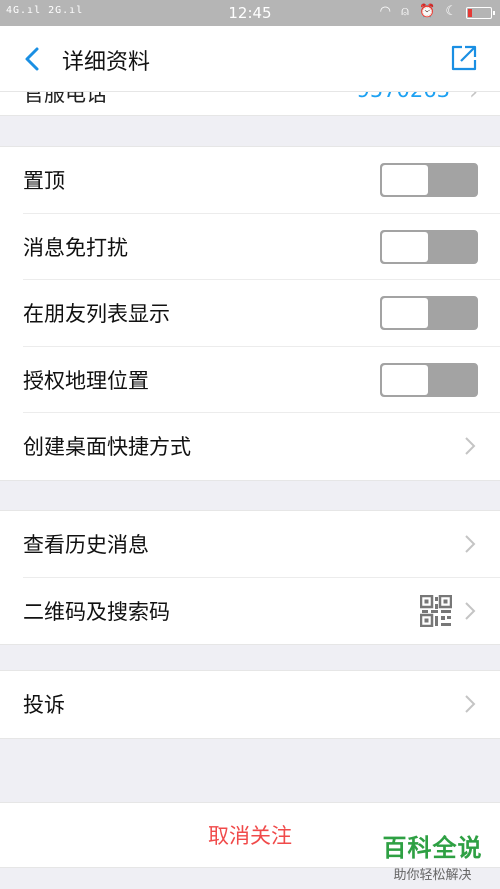  What do you see at coordinates (429, 246) in the screenshot?
I see `do-not-disturb-toggle` at bounding box center [429, 246].